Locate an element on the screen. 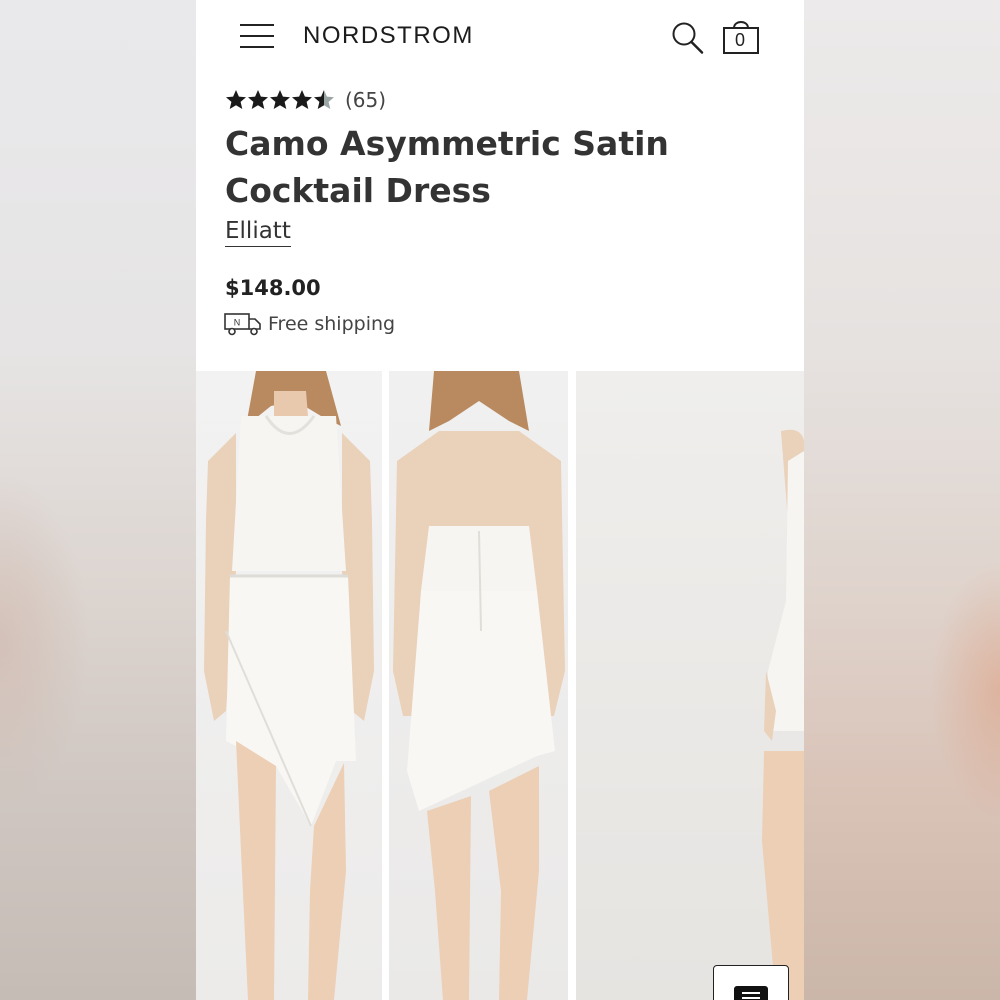  shipping-info: N Free shipping is located at coordinates (309, 324).